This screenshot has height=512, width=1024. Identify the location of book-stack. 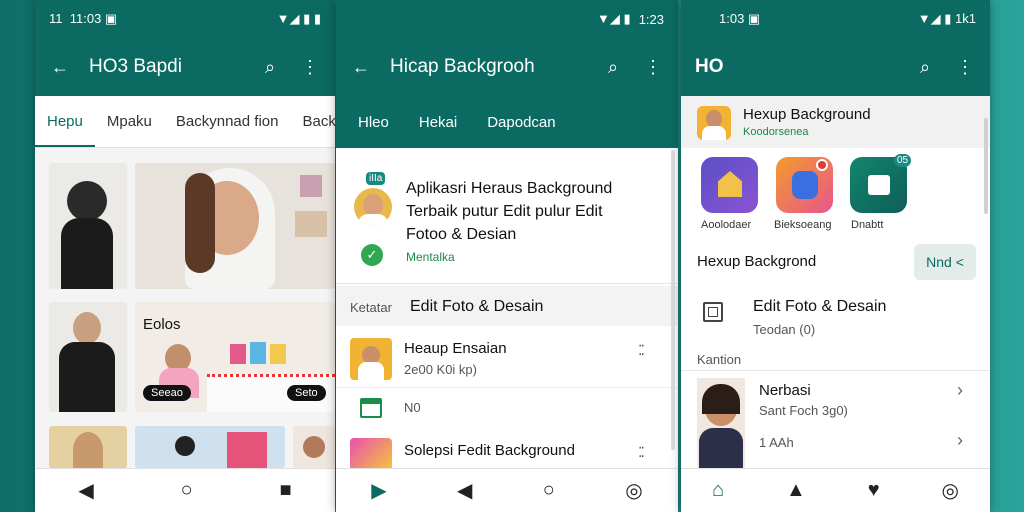
(247, 450).